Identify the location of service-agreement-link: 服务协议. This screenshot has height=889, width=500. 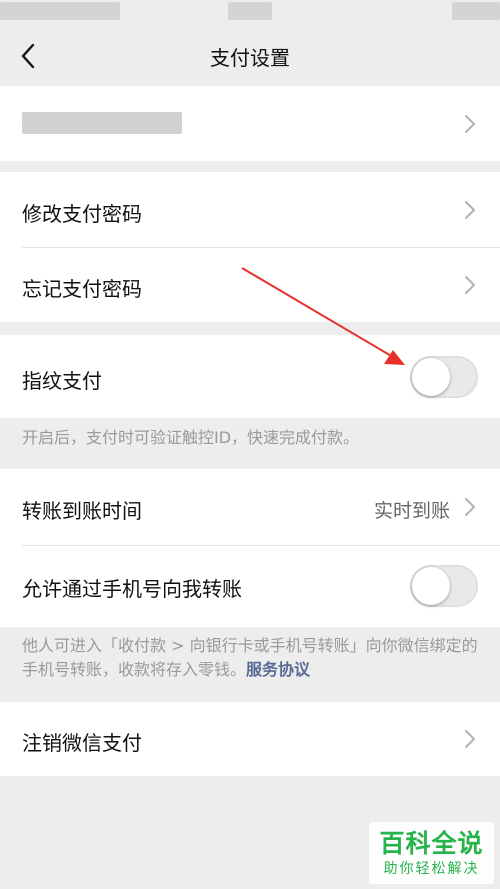
(278, 669).